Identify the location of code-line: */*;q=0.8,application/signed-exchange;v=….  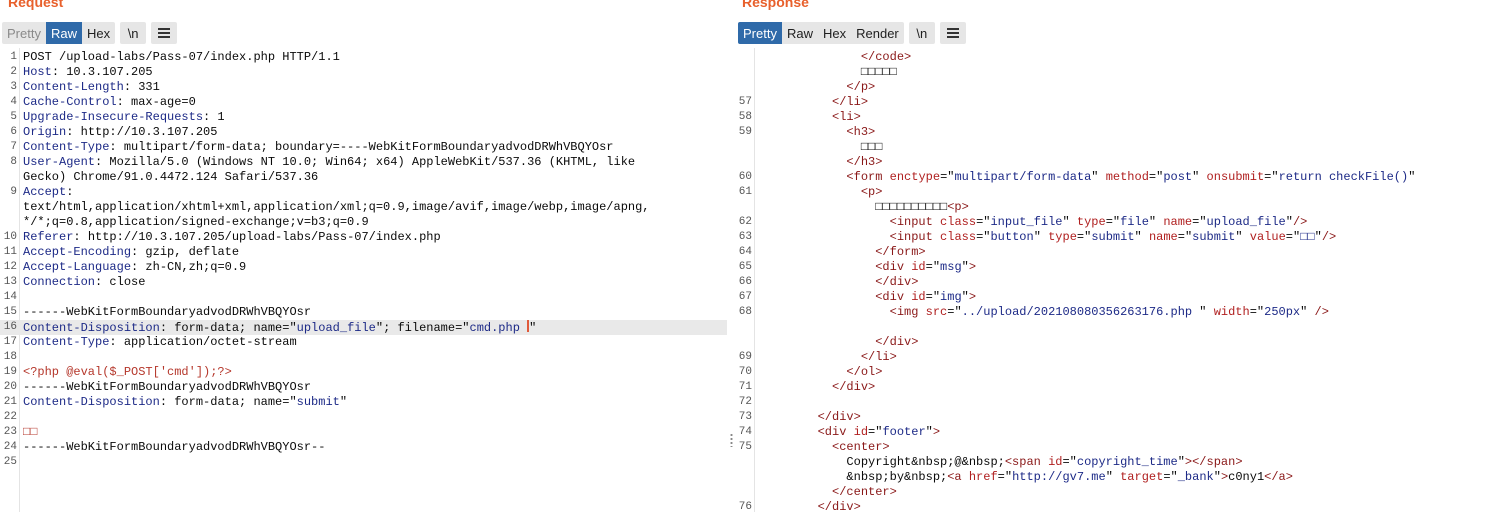
(363, 222).